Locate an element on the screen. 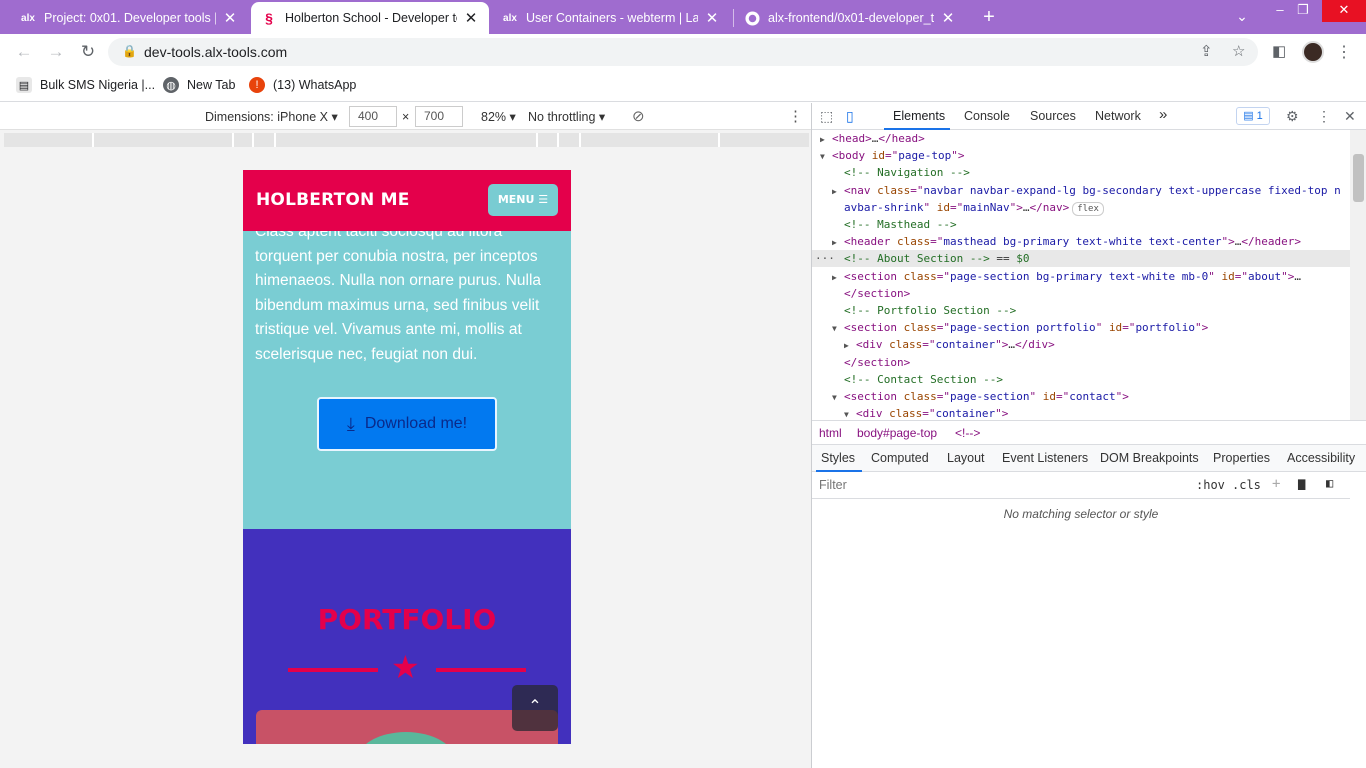 The image size is (1366, 768). tab-network: Network is located at coordinates (1118, 116).